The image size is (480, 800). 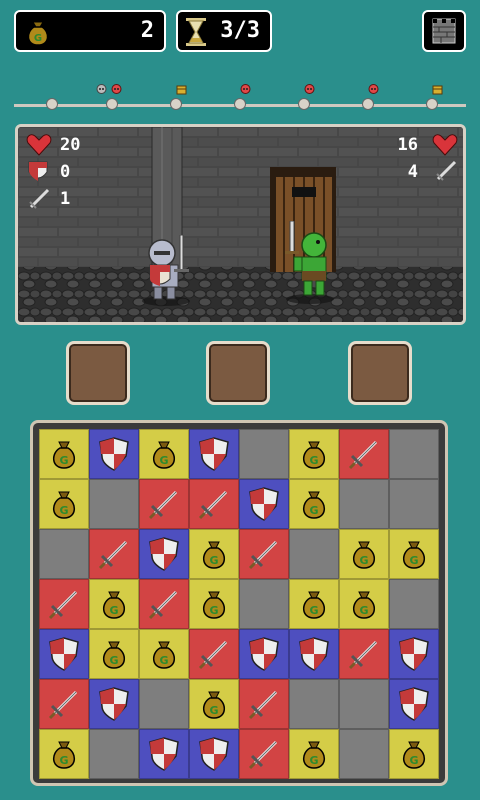 What do you see at coordinates (444, 31) in the screenshot?
I see `tower-button` at bounding box center [444, 31].